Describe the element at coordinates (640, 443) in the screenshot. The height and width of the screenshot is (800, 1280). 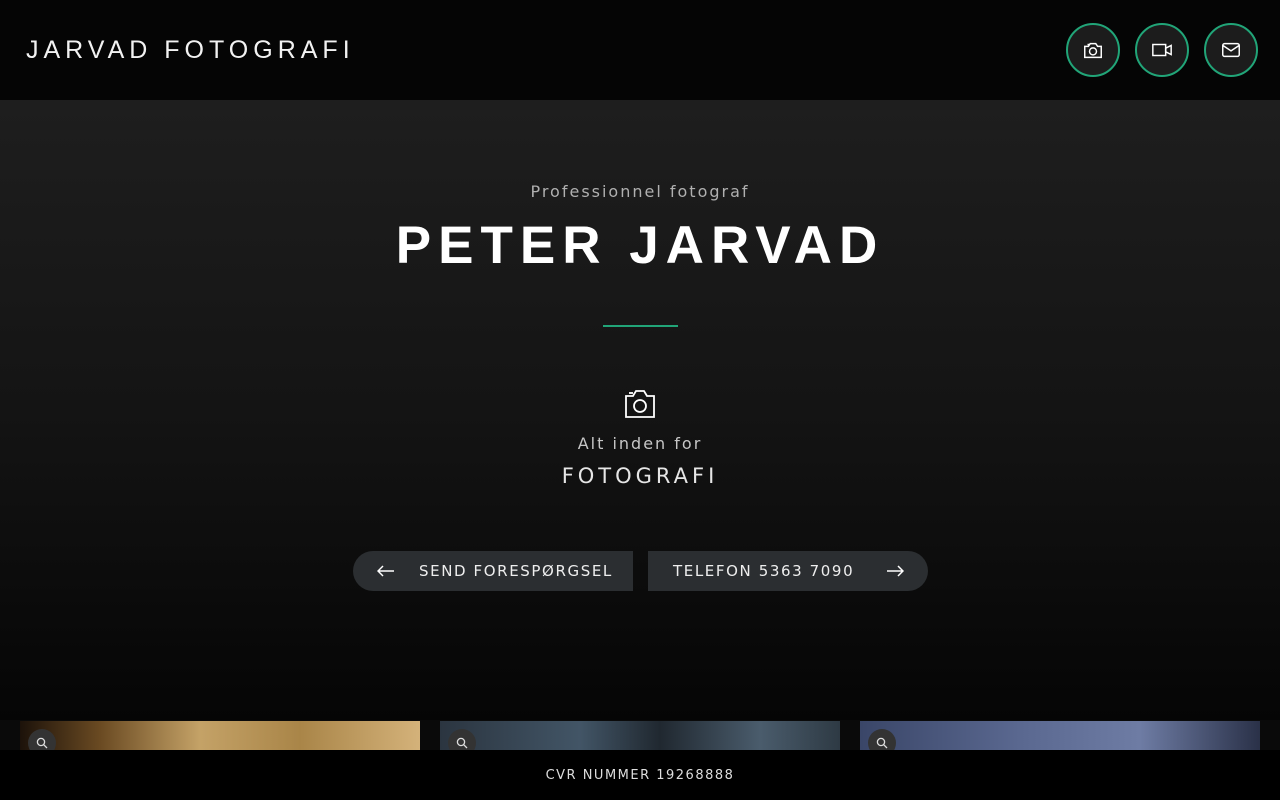
I see `service-kicker: Alt inden for` at that location.